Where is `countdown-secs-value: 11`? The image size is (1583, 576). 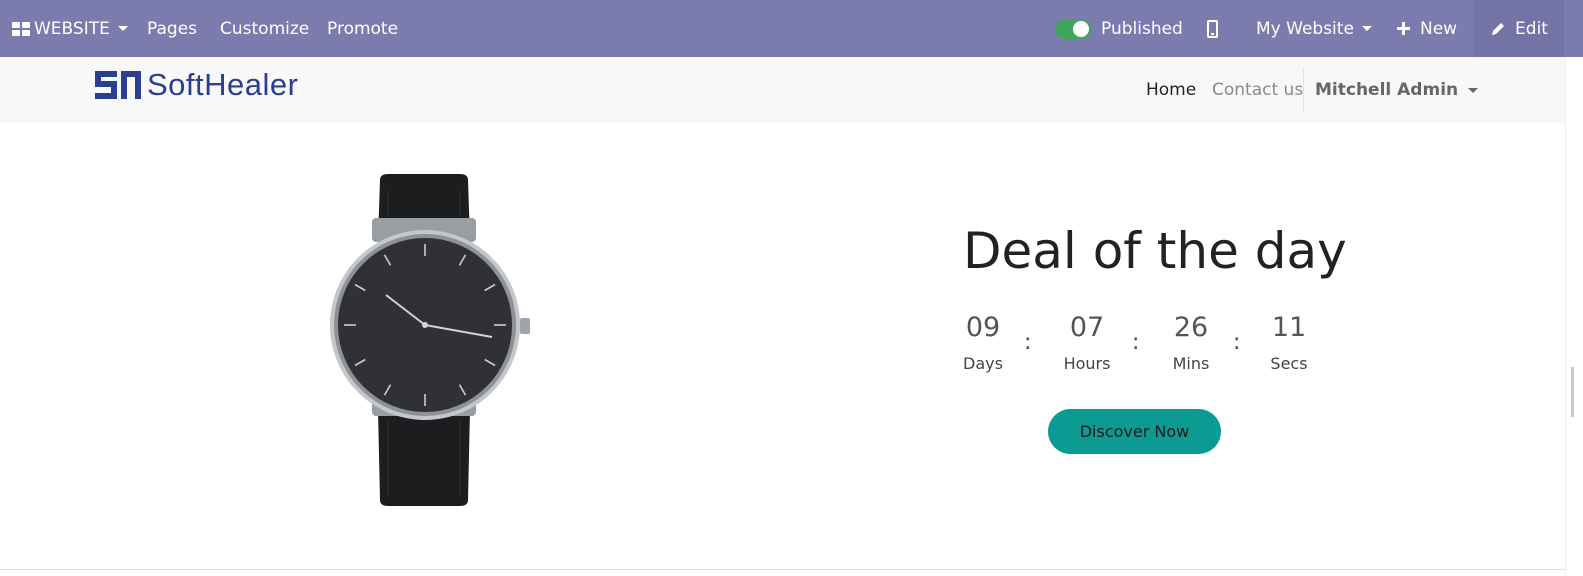
countdown-secs-value: 11 is located at coordinates (1289, 327).